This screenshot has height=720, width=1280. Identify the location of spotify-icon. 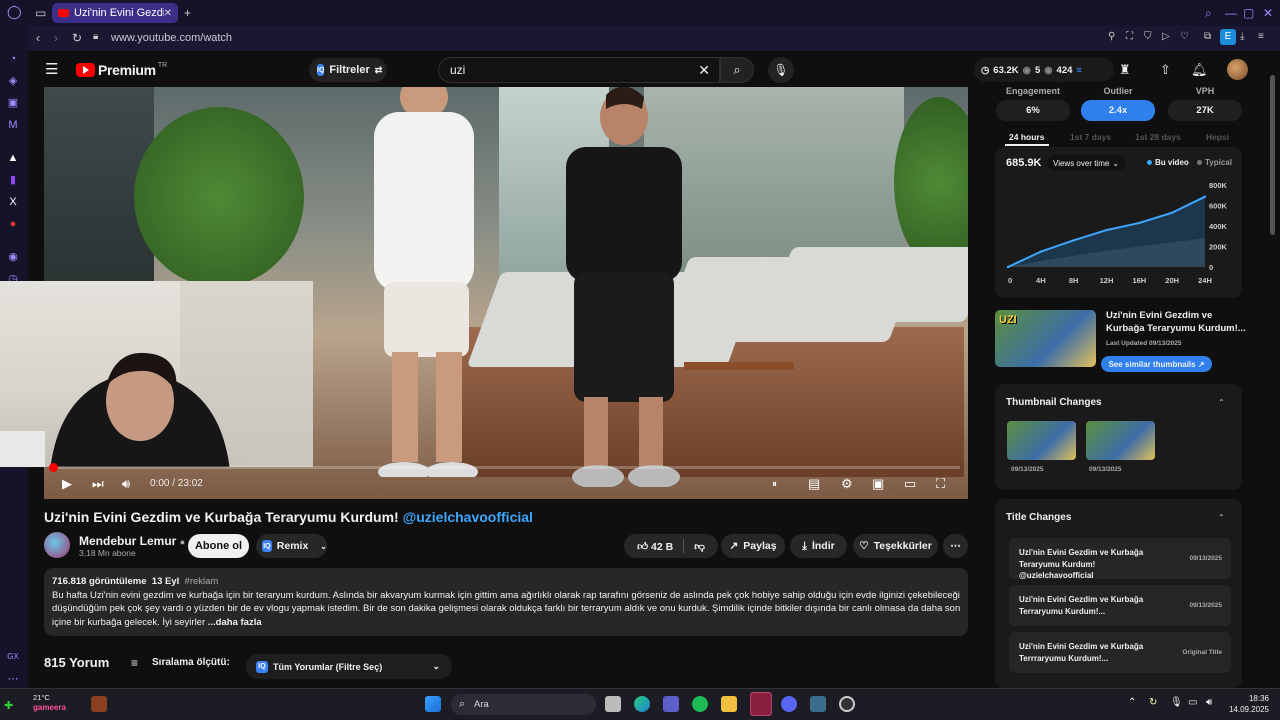
(700, 704).